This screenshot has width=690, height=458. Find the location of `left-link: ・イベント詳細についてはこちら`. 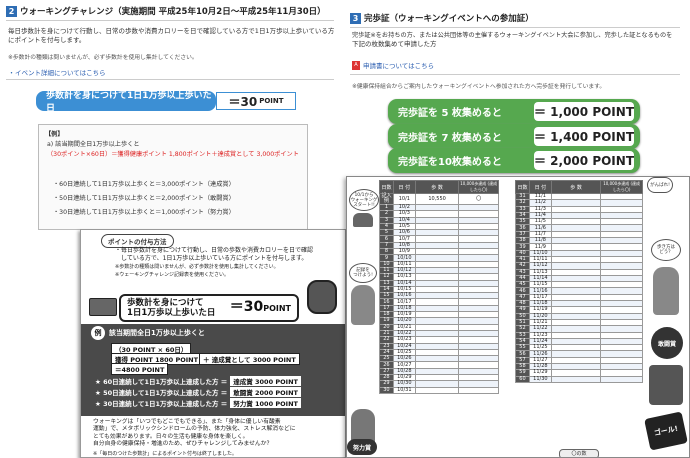

left-link: ・イベント詳細についてはこちら is located at coordinates (57, 72).